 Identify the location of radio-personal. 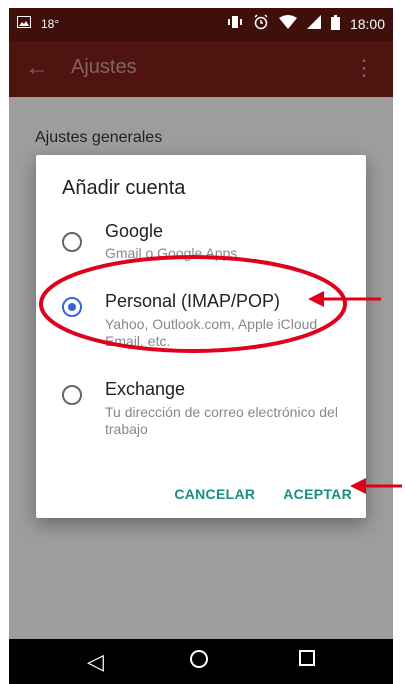
(72, 307).